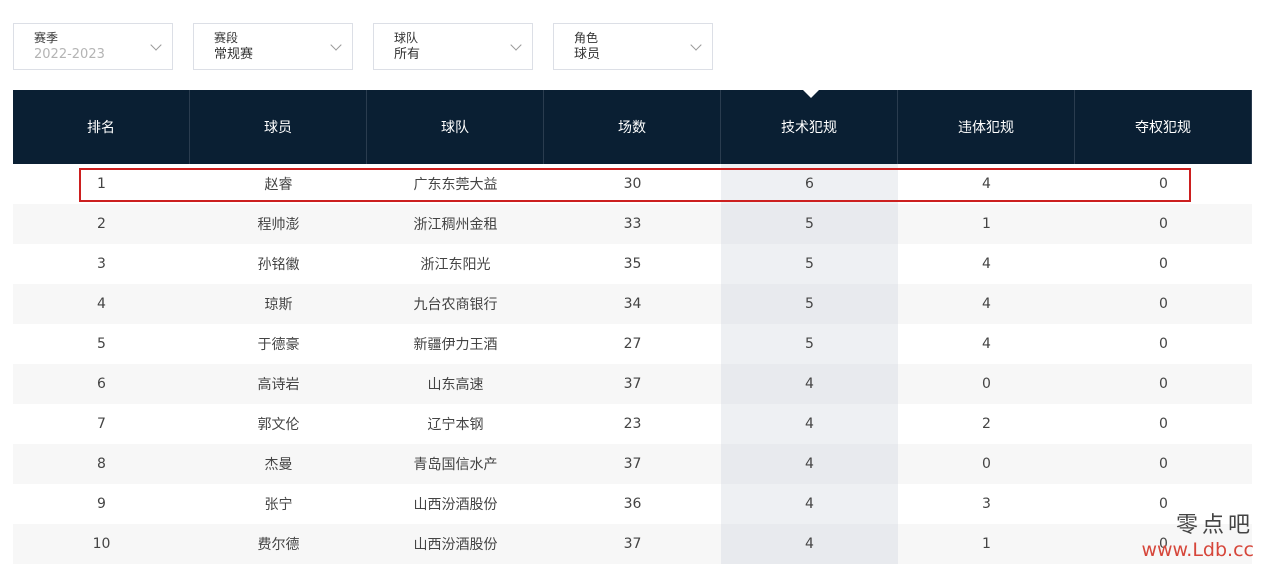 The height and width of the screenshot is (564, 1264). Describe the element at coordinates (455, 384) in the screenshot. I see `cell-team: 山东高速` at that location.